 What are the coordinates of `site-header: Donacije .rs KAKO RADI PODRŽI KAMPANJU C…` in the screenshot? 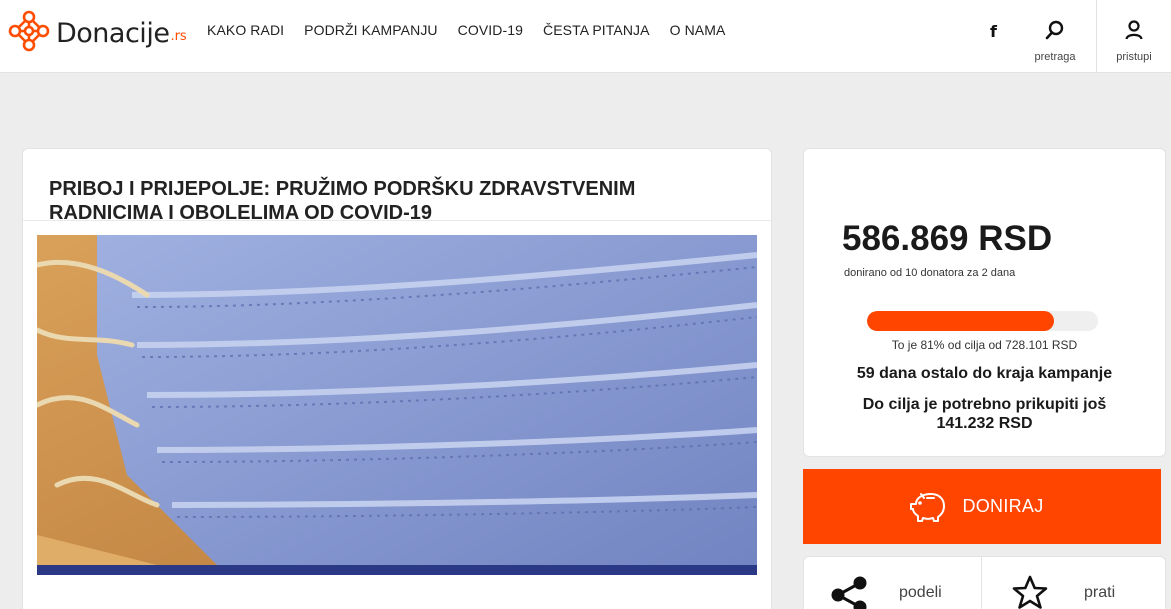 It's located at (585, 36).